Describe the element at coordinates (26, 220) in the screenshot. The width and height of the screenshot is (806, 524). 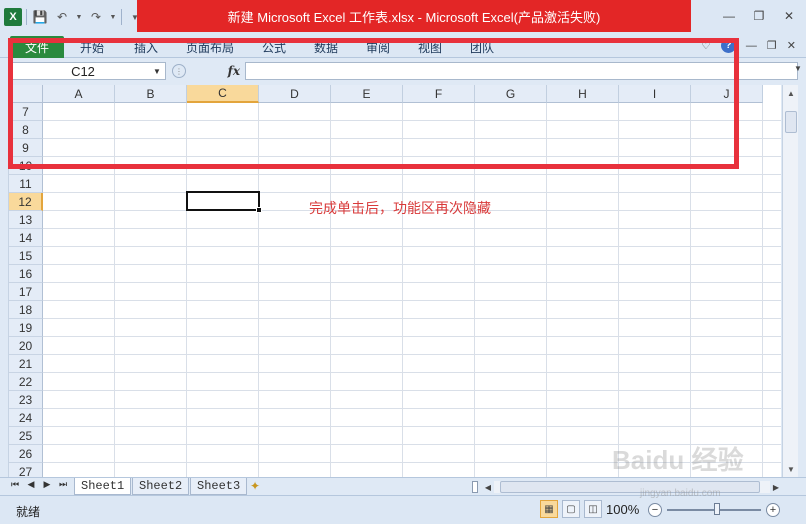
I see `row-header: 13` at that location.